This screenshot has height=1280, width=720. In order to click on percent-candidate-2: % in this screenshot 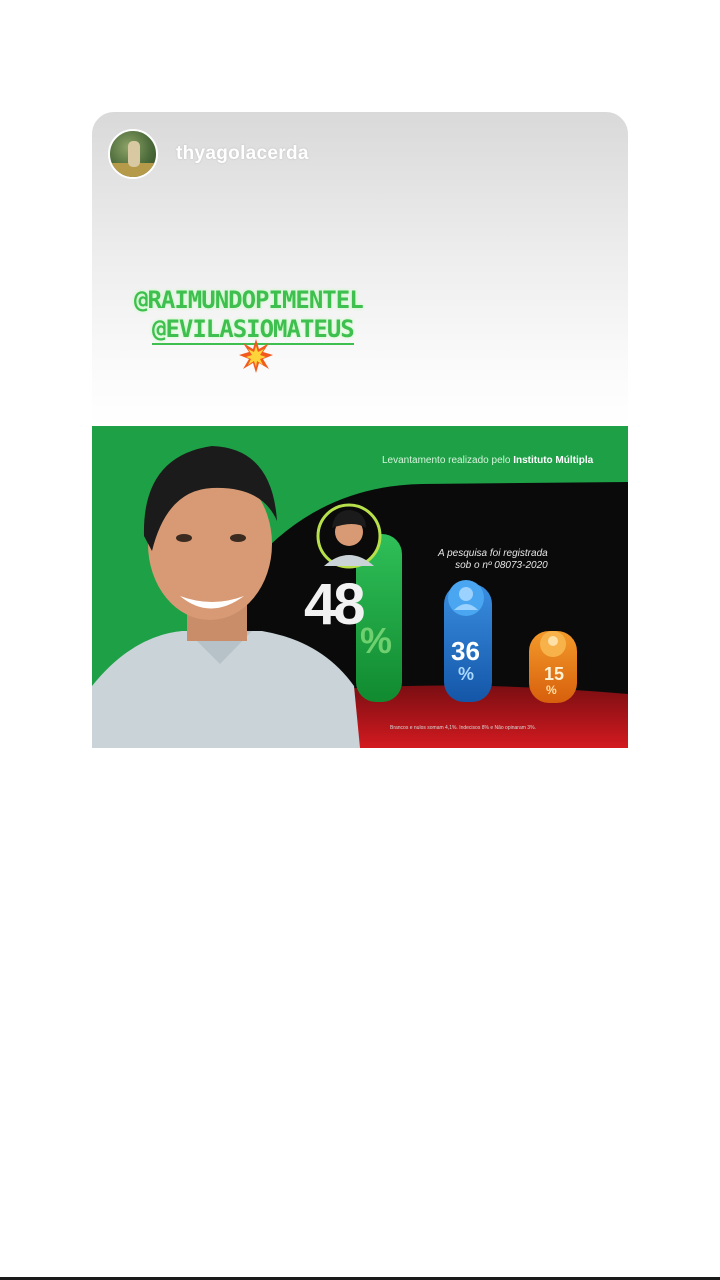, I will do `click(466, 674)`.